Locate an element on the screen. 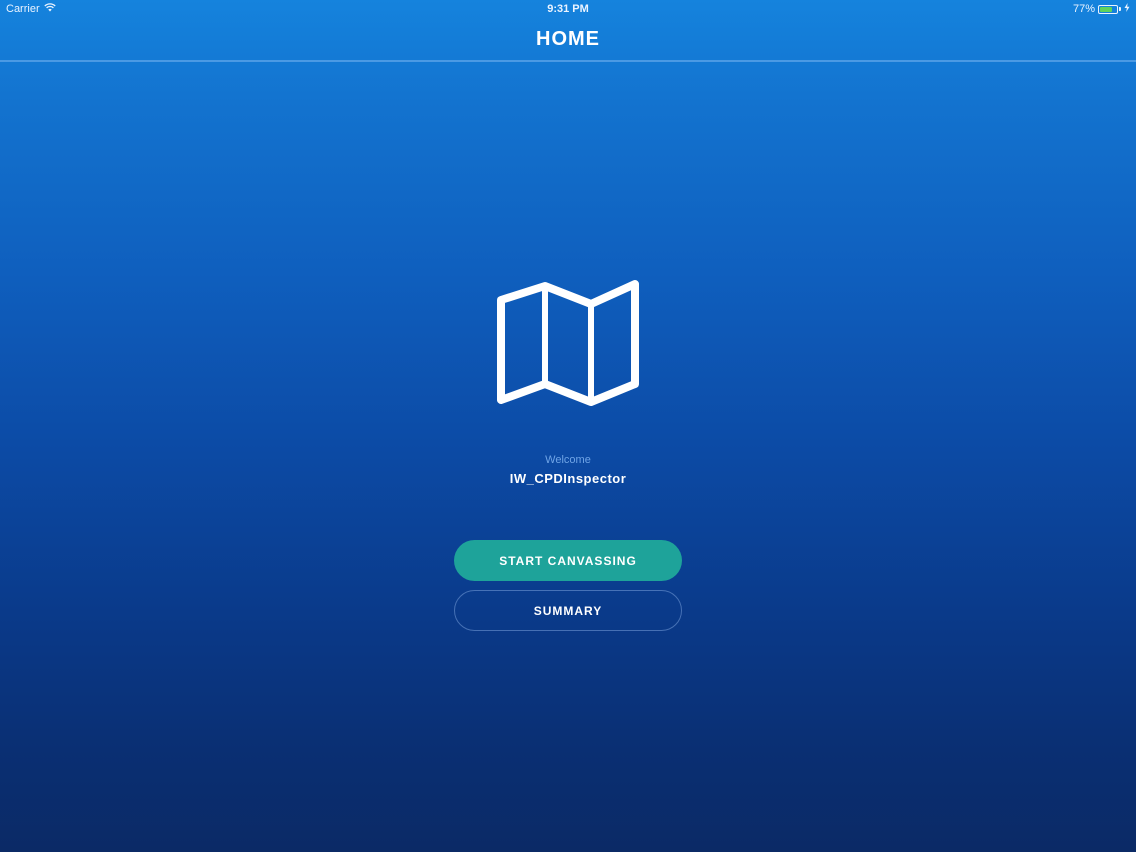  page-title: HOME is located at coordinates (568, 39).